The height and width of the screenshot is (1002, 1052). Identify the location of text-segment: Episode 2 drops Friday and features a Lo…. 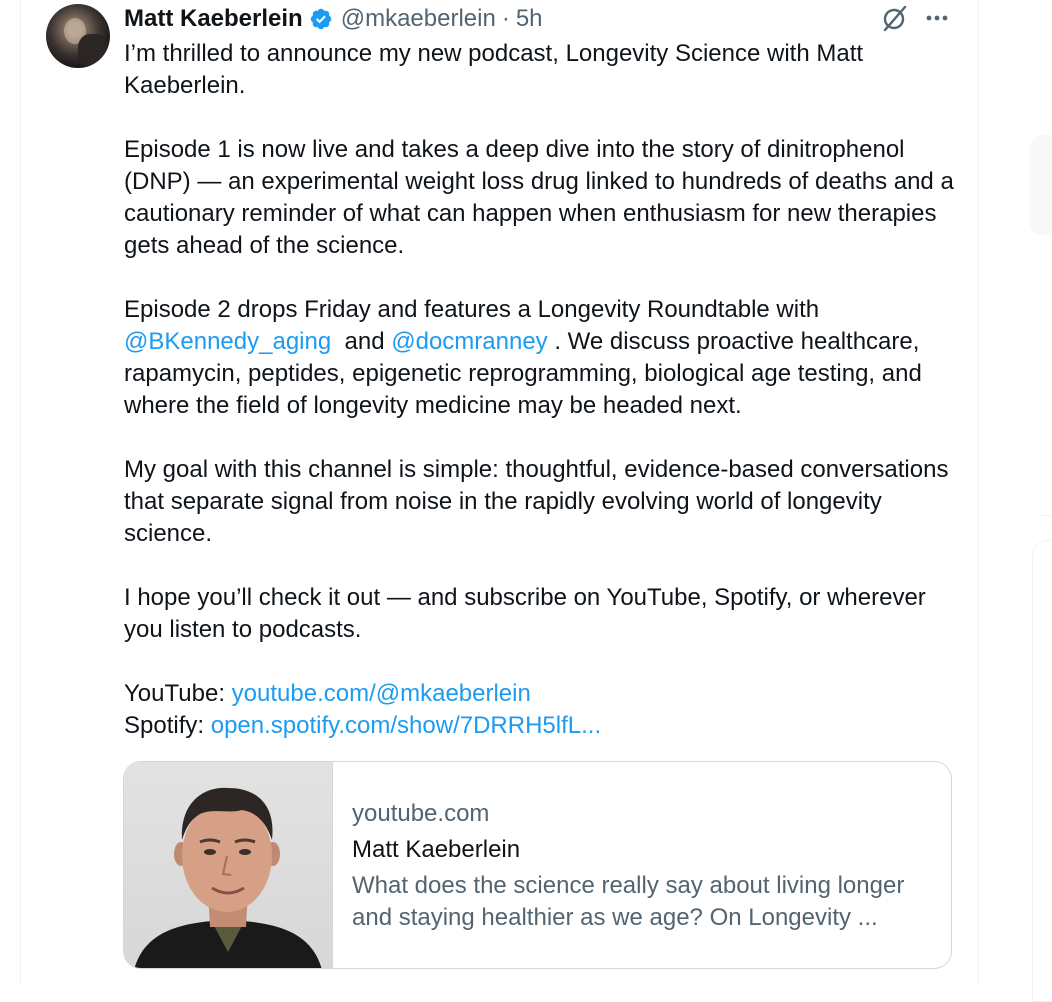
(472, 309).